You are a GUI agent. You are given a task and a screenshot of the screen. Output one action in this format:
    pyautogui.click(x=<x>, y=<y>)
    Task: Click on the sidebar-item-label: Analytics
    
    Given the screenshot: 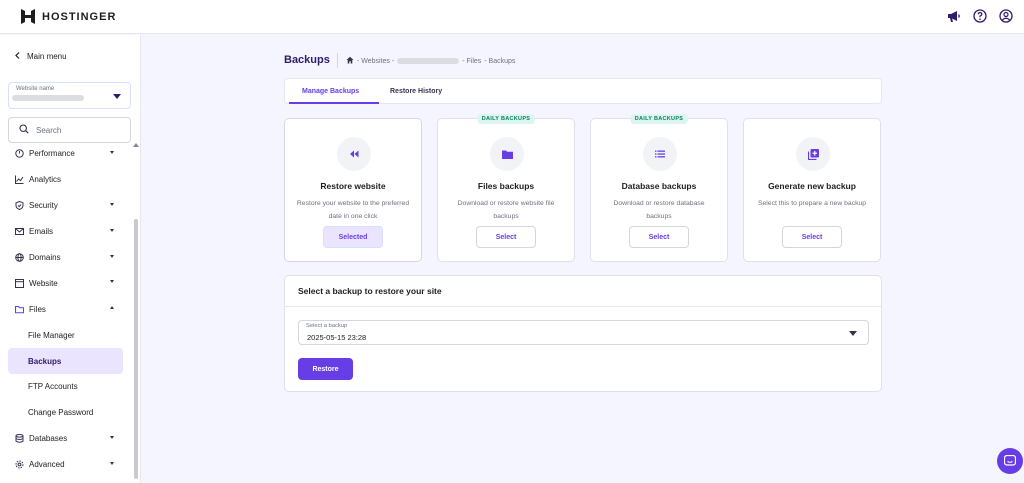 What is the action you would take?
    pyautogui.click(x=45, y=180)
    